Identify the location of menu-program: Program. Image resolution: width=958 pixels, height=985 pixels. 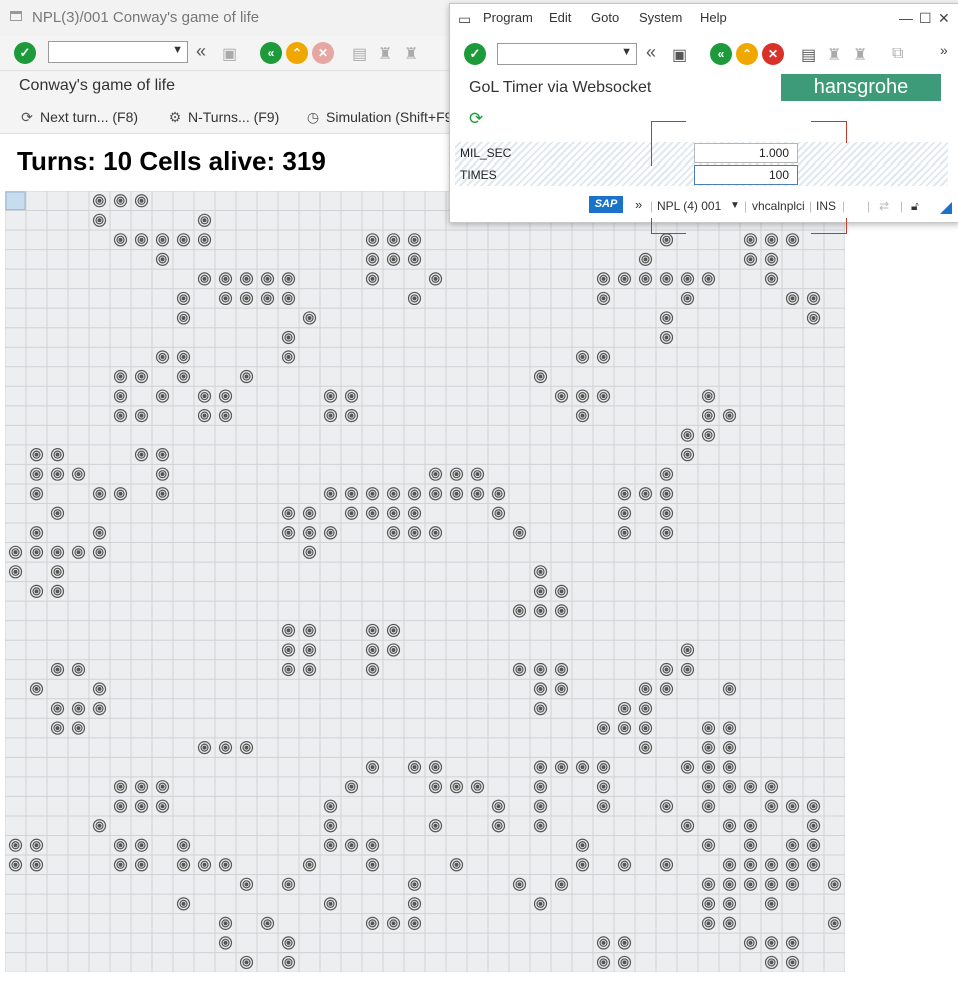
(508, 17).